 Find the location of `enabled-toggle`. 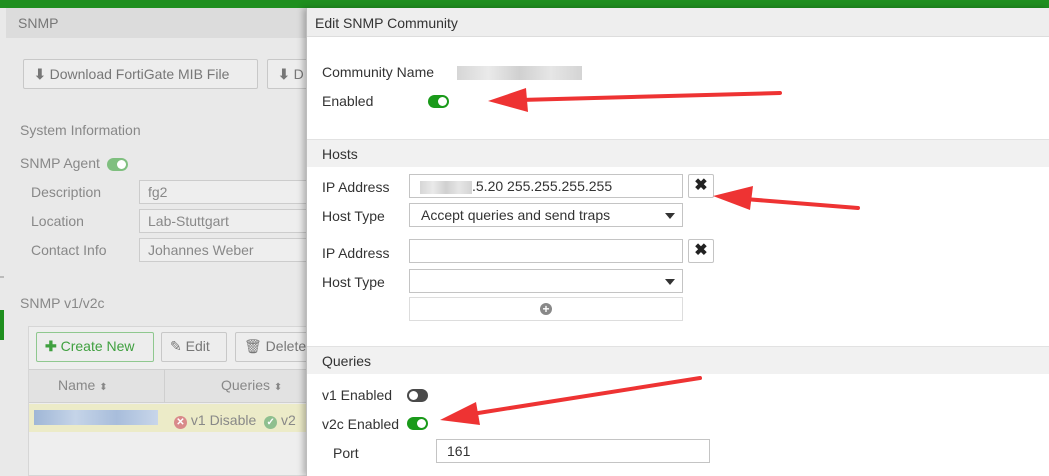

enabled-toggle is located at coordinates (438, 101).